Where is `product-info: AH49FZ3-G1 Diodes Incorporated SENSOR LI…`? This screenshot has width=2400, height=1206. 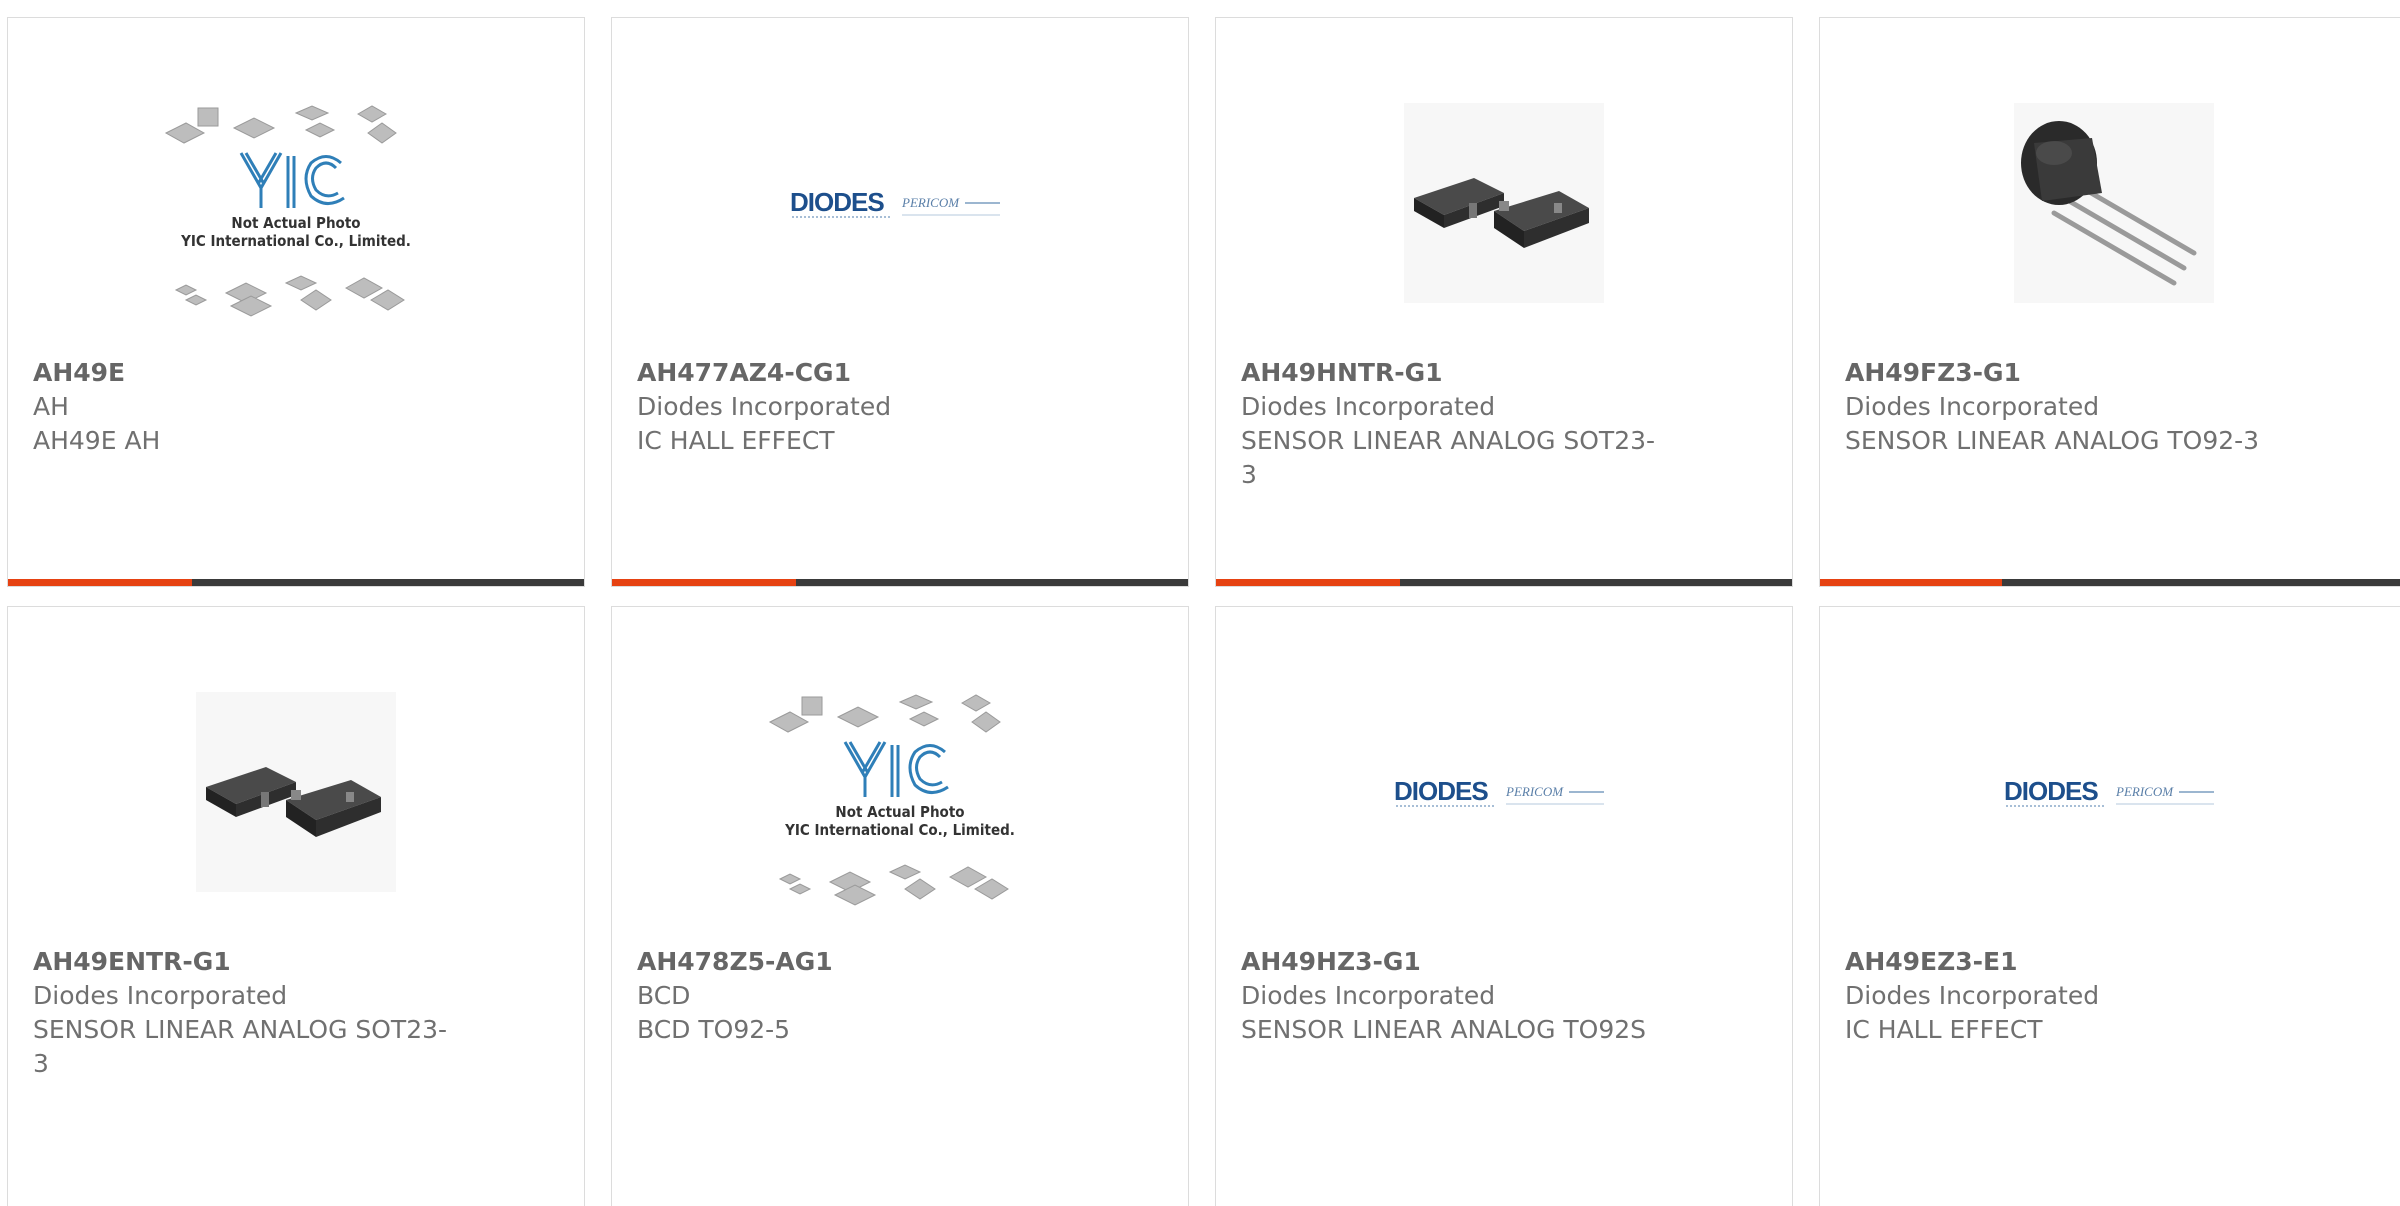 product-info: AH49FZ3-G1 Diodes Incorporated SENSOR LI… is located at coordinates (2055, 407).